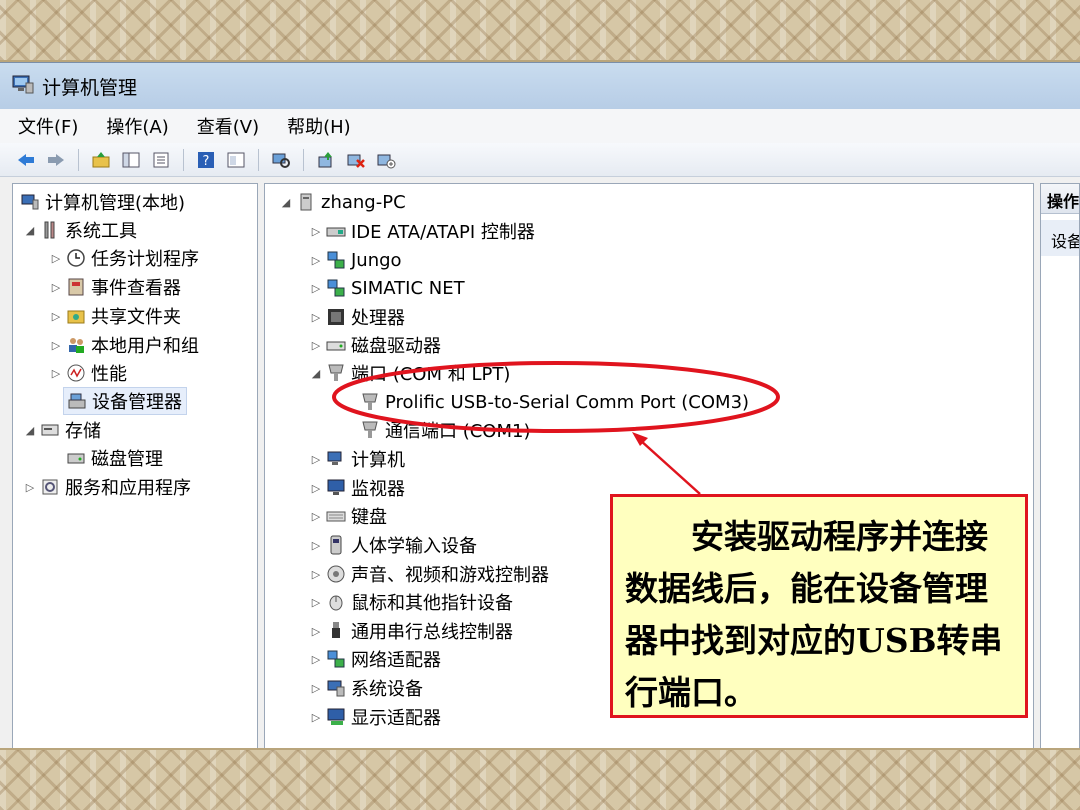 The height and width of the screenshot is (810, 1080). Describe the element at coordinates (670, 467) in the screenshot. I see `callout-arrow-line` at that location.